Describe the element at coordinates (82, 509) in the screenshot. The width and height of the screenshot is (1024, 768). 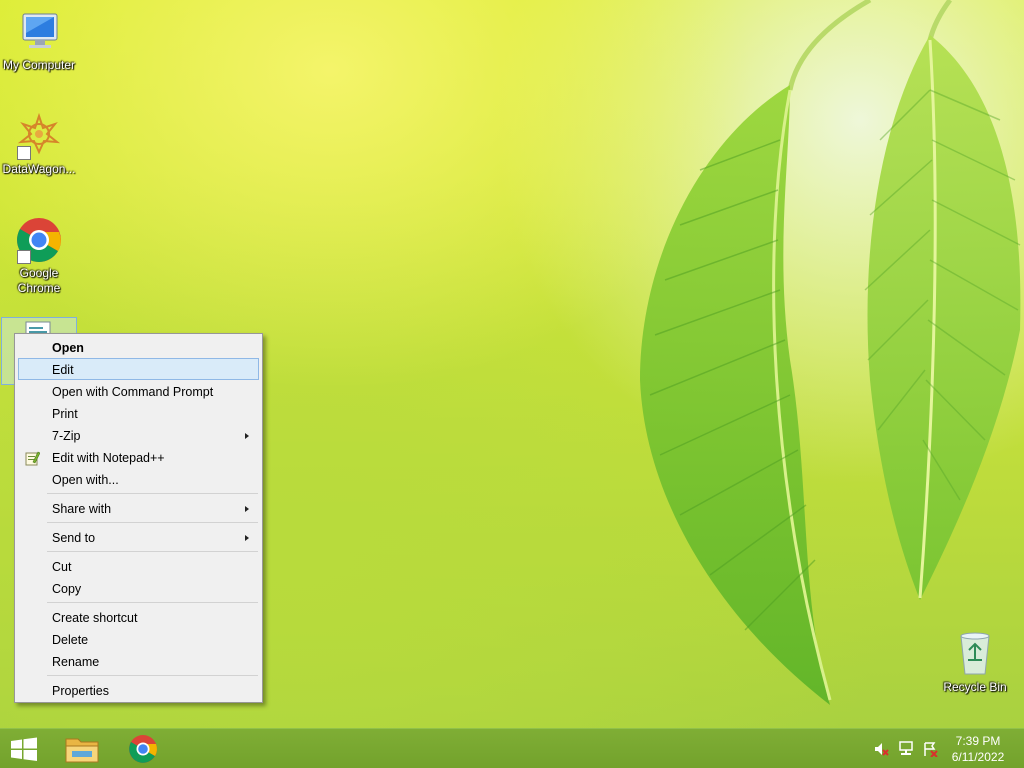
I see `menu-item-label: Share with` at that location.